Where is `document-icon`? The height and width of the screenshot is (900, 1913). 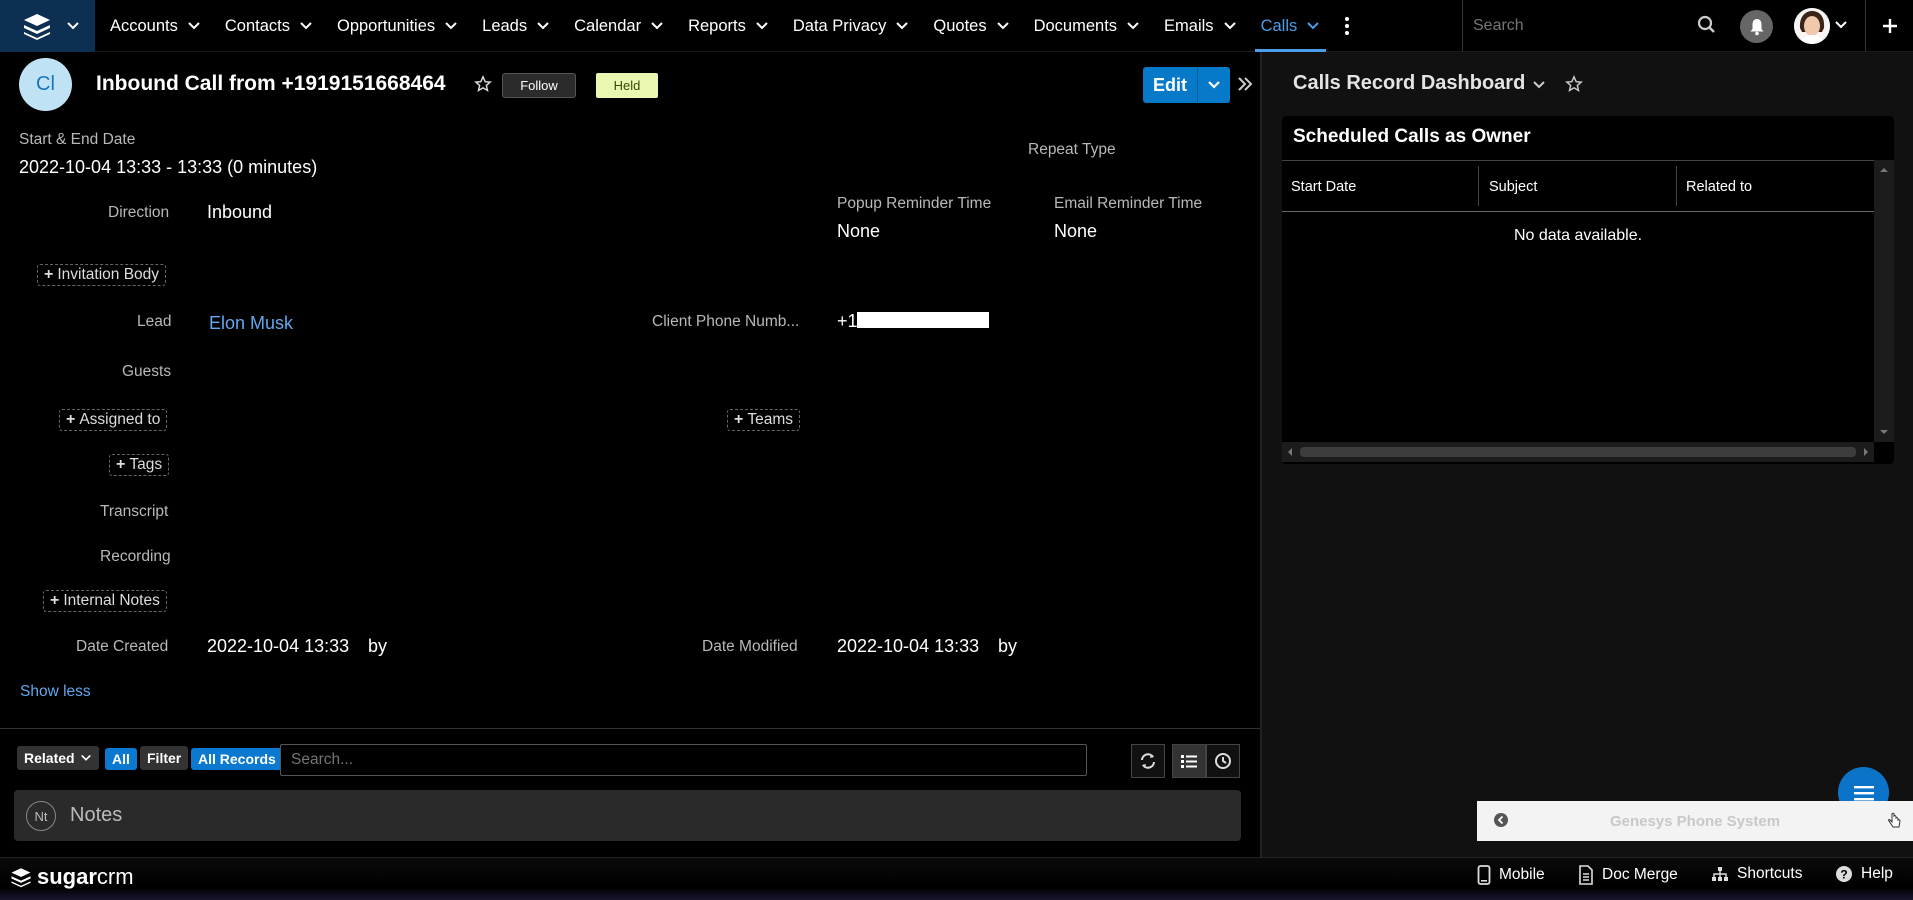 document-icon is located at coordinates (1586, 875).